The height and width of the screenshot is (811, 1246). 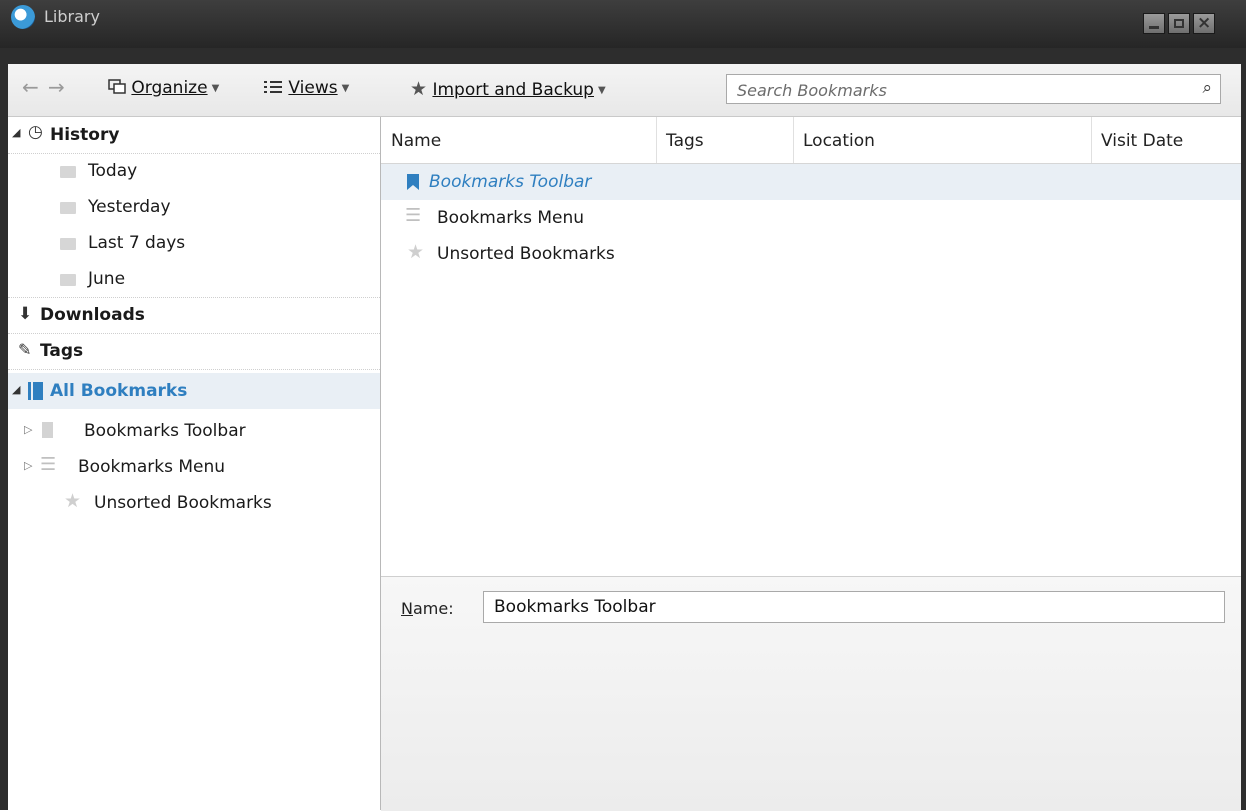 I want to click on list-row-bookmarks-toolbar: Bookmarks Toolbar, so click(x=811, y=182).